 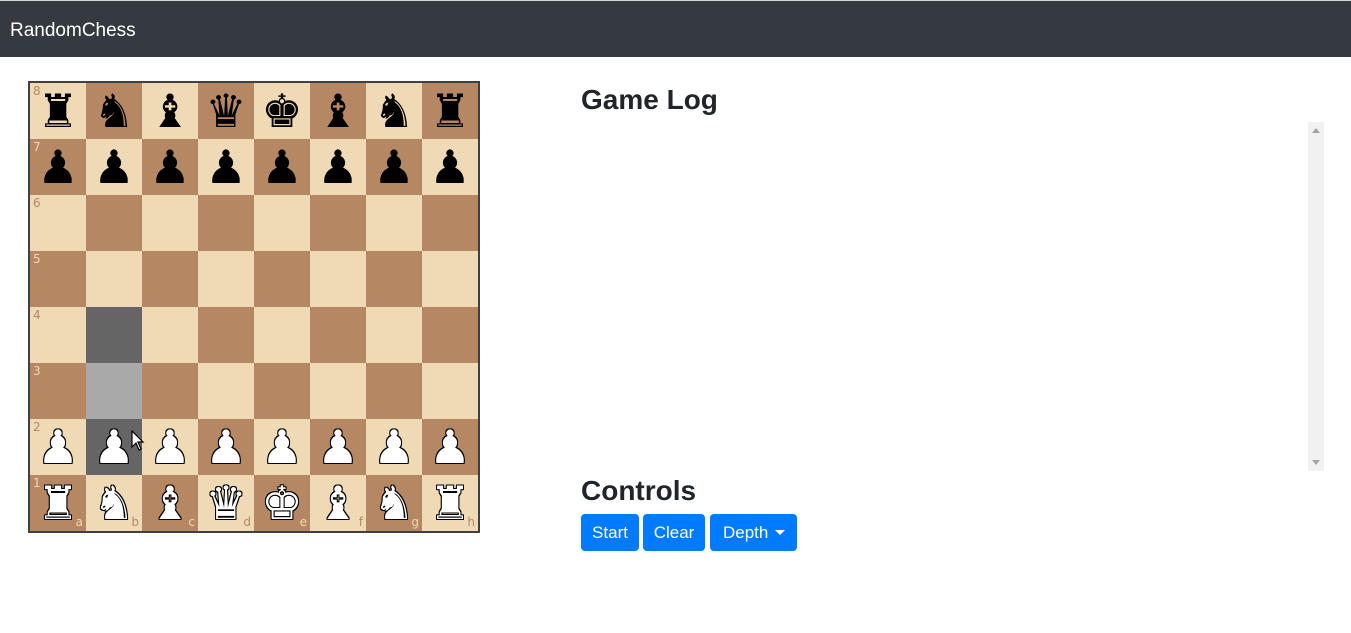 I want to click on square-e7: ♟, so click(x=282, y=167).